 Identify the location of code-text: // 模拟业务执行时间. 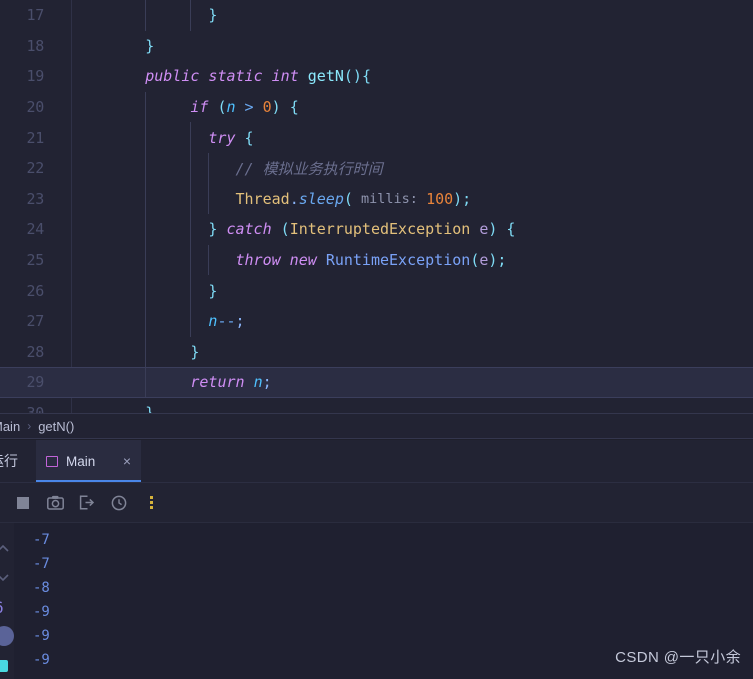
(309, 168).